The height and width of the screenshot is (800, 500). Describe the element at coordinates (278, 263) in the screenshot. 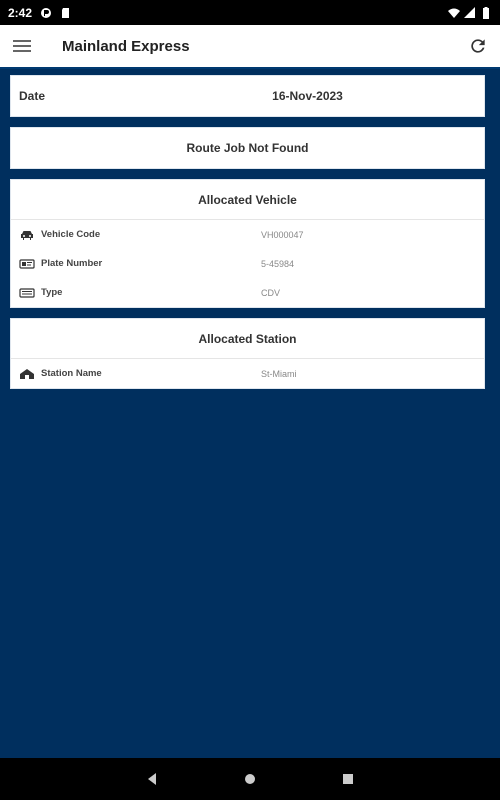

I see `plate-number-value: 5-45984` at that location.